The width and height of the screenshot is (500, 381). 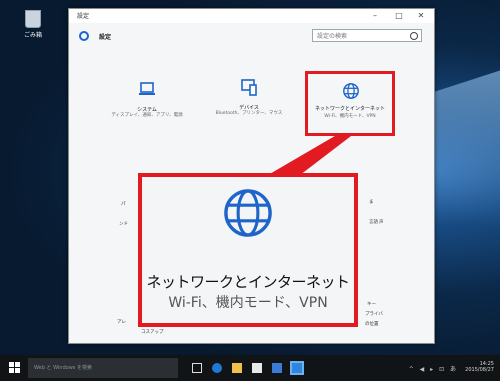 I want to click on mail-icon, so click(x=277, y=368).